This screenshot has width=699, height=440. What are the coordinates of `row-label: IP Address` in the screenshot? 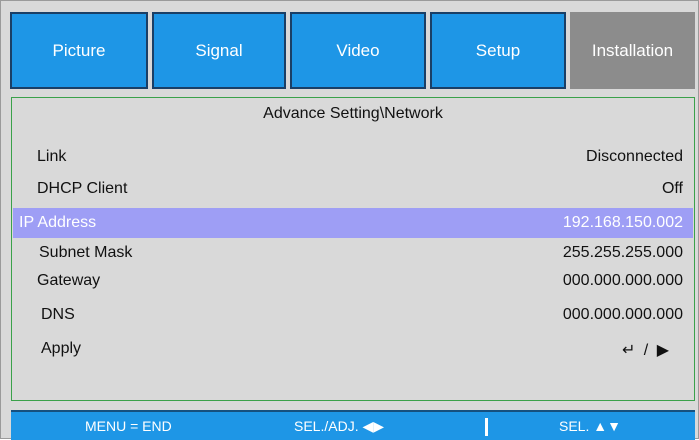 It's located at (58, 222).